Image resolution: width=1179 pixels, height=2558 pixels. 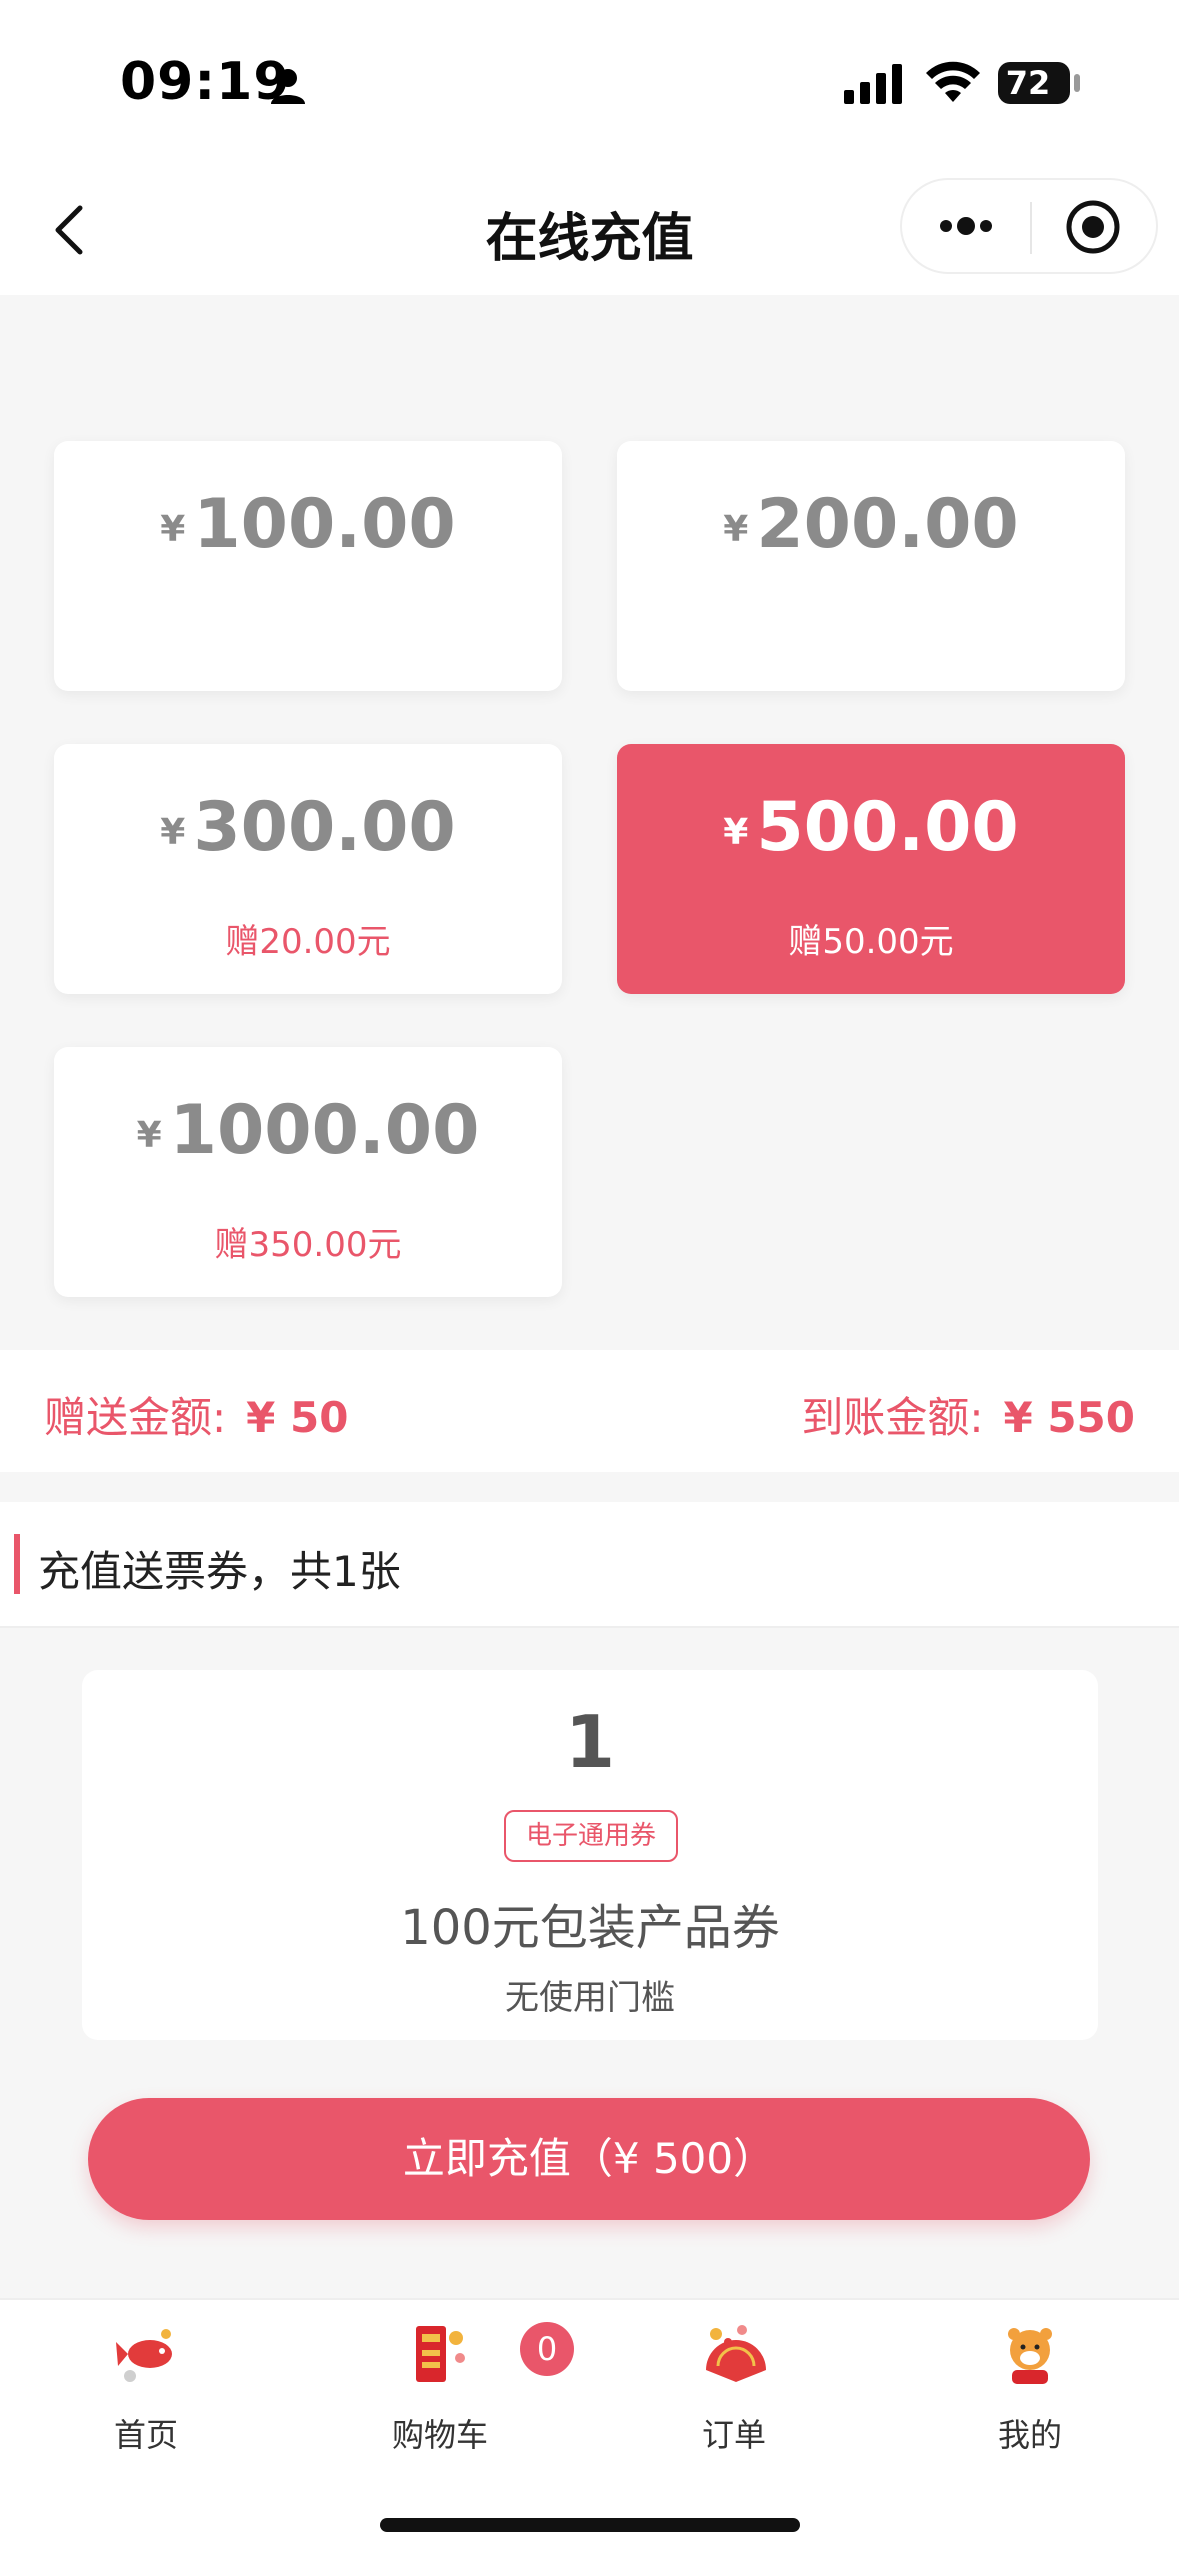 I want to click on order-fan-icon, so click(x=736, y=2353).